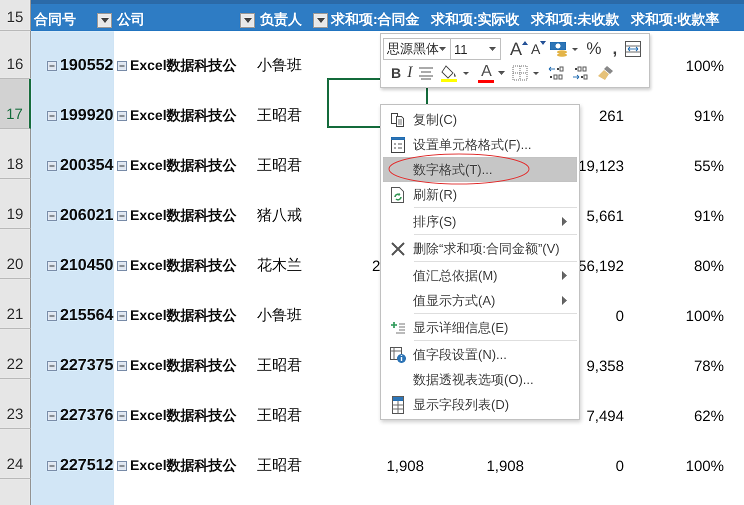  Describe the element at coordinates (605, 366) in the screenshot. I see `value-cell: 9,358` at that location.